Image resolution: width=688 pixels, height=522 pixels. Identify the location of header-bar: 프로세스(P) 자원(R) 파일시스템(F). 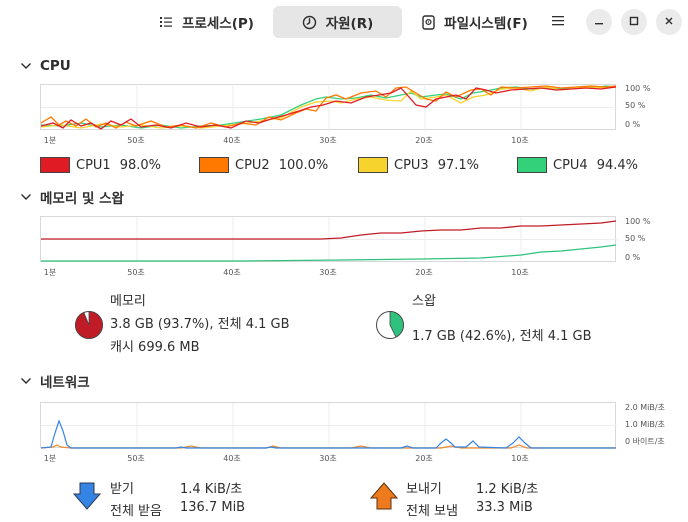
(344, 22).